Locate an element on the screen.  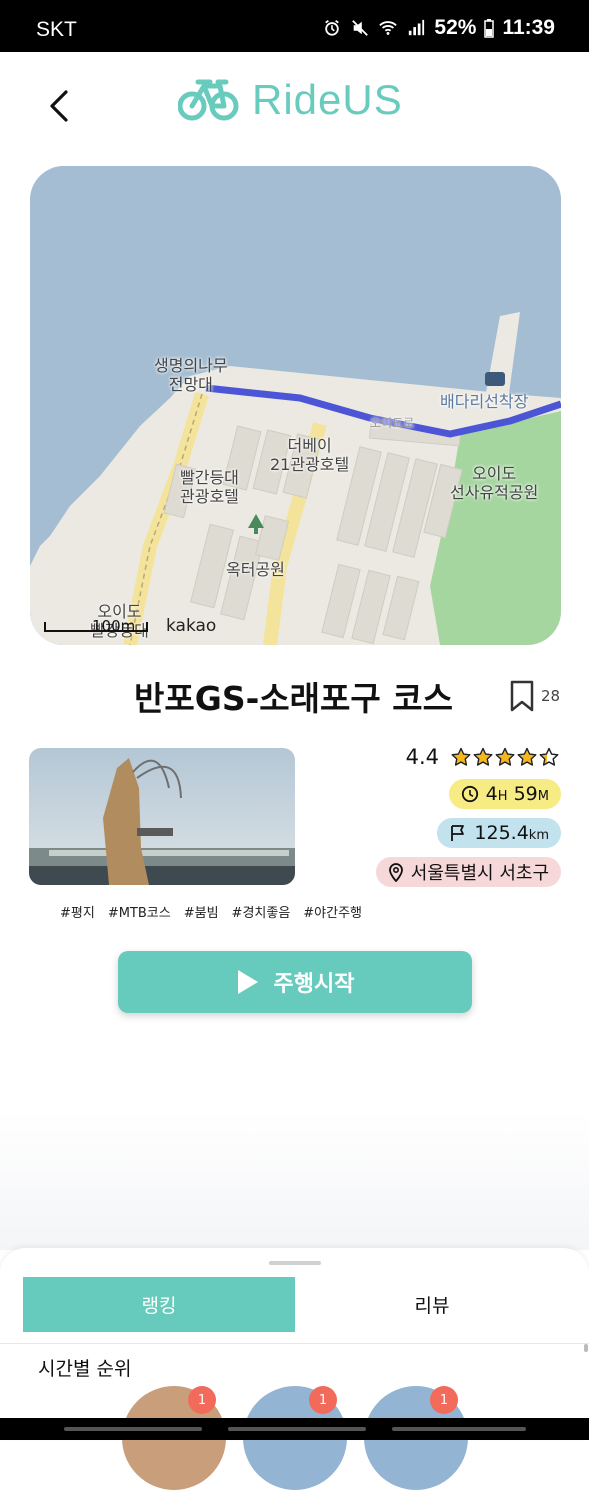
section-title: 시간별 순위 is located at coordinates (85, 1369).